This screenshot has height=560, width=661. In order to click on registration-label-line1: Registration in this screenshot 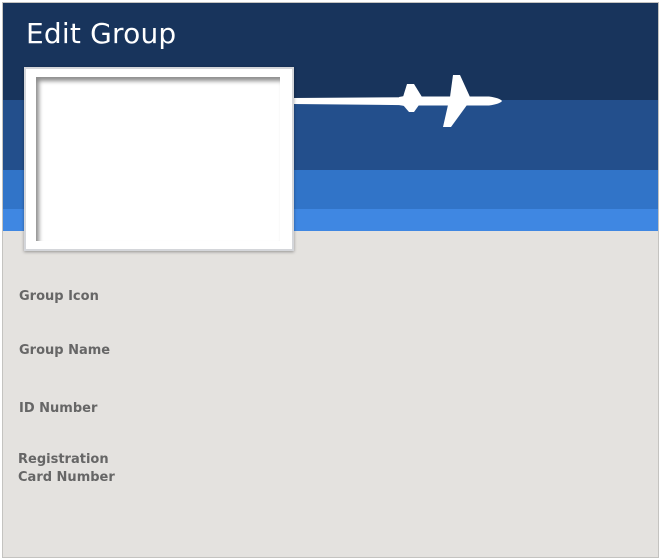, I will do `click(63, 459)`.